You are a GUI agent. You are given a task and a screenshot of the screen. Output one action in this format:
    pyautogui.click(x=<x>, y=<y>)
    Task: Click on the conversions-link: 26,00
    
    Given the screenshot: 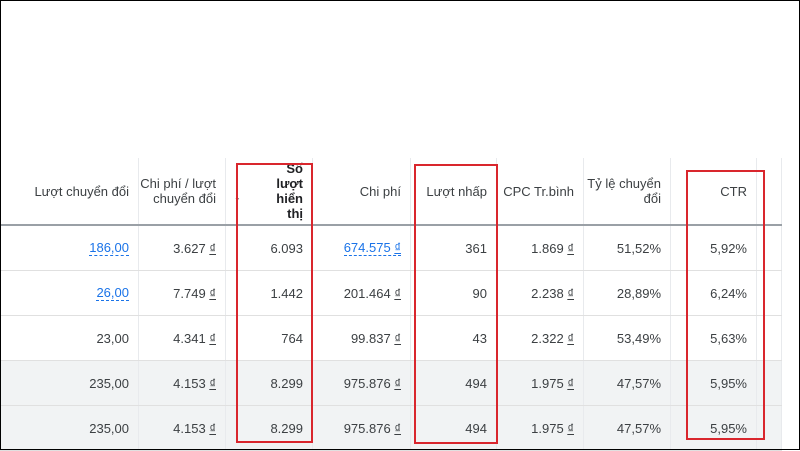 What is the action you would take?
    pyautogui.click(x=112, y=293)
    